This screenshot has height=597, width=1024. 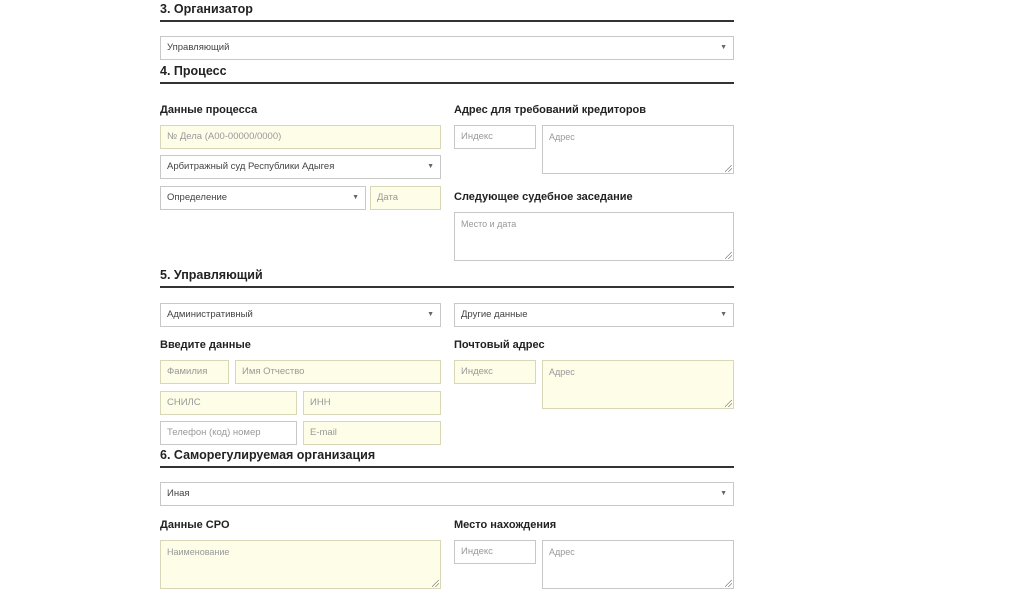 I want to click on act-type-select-value: Определение, so click(x=197, y=197).